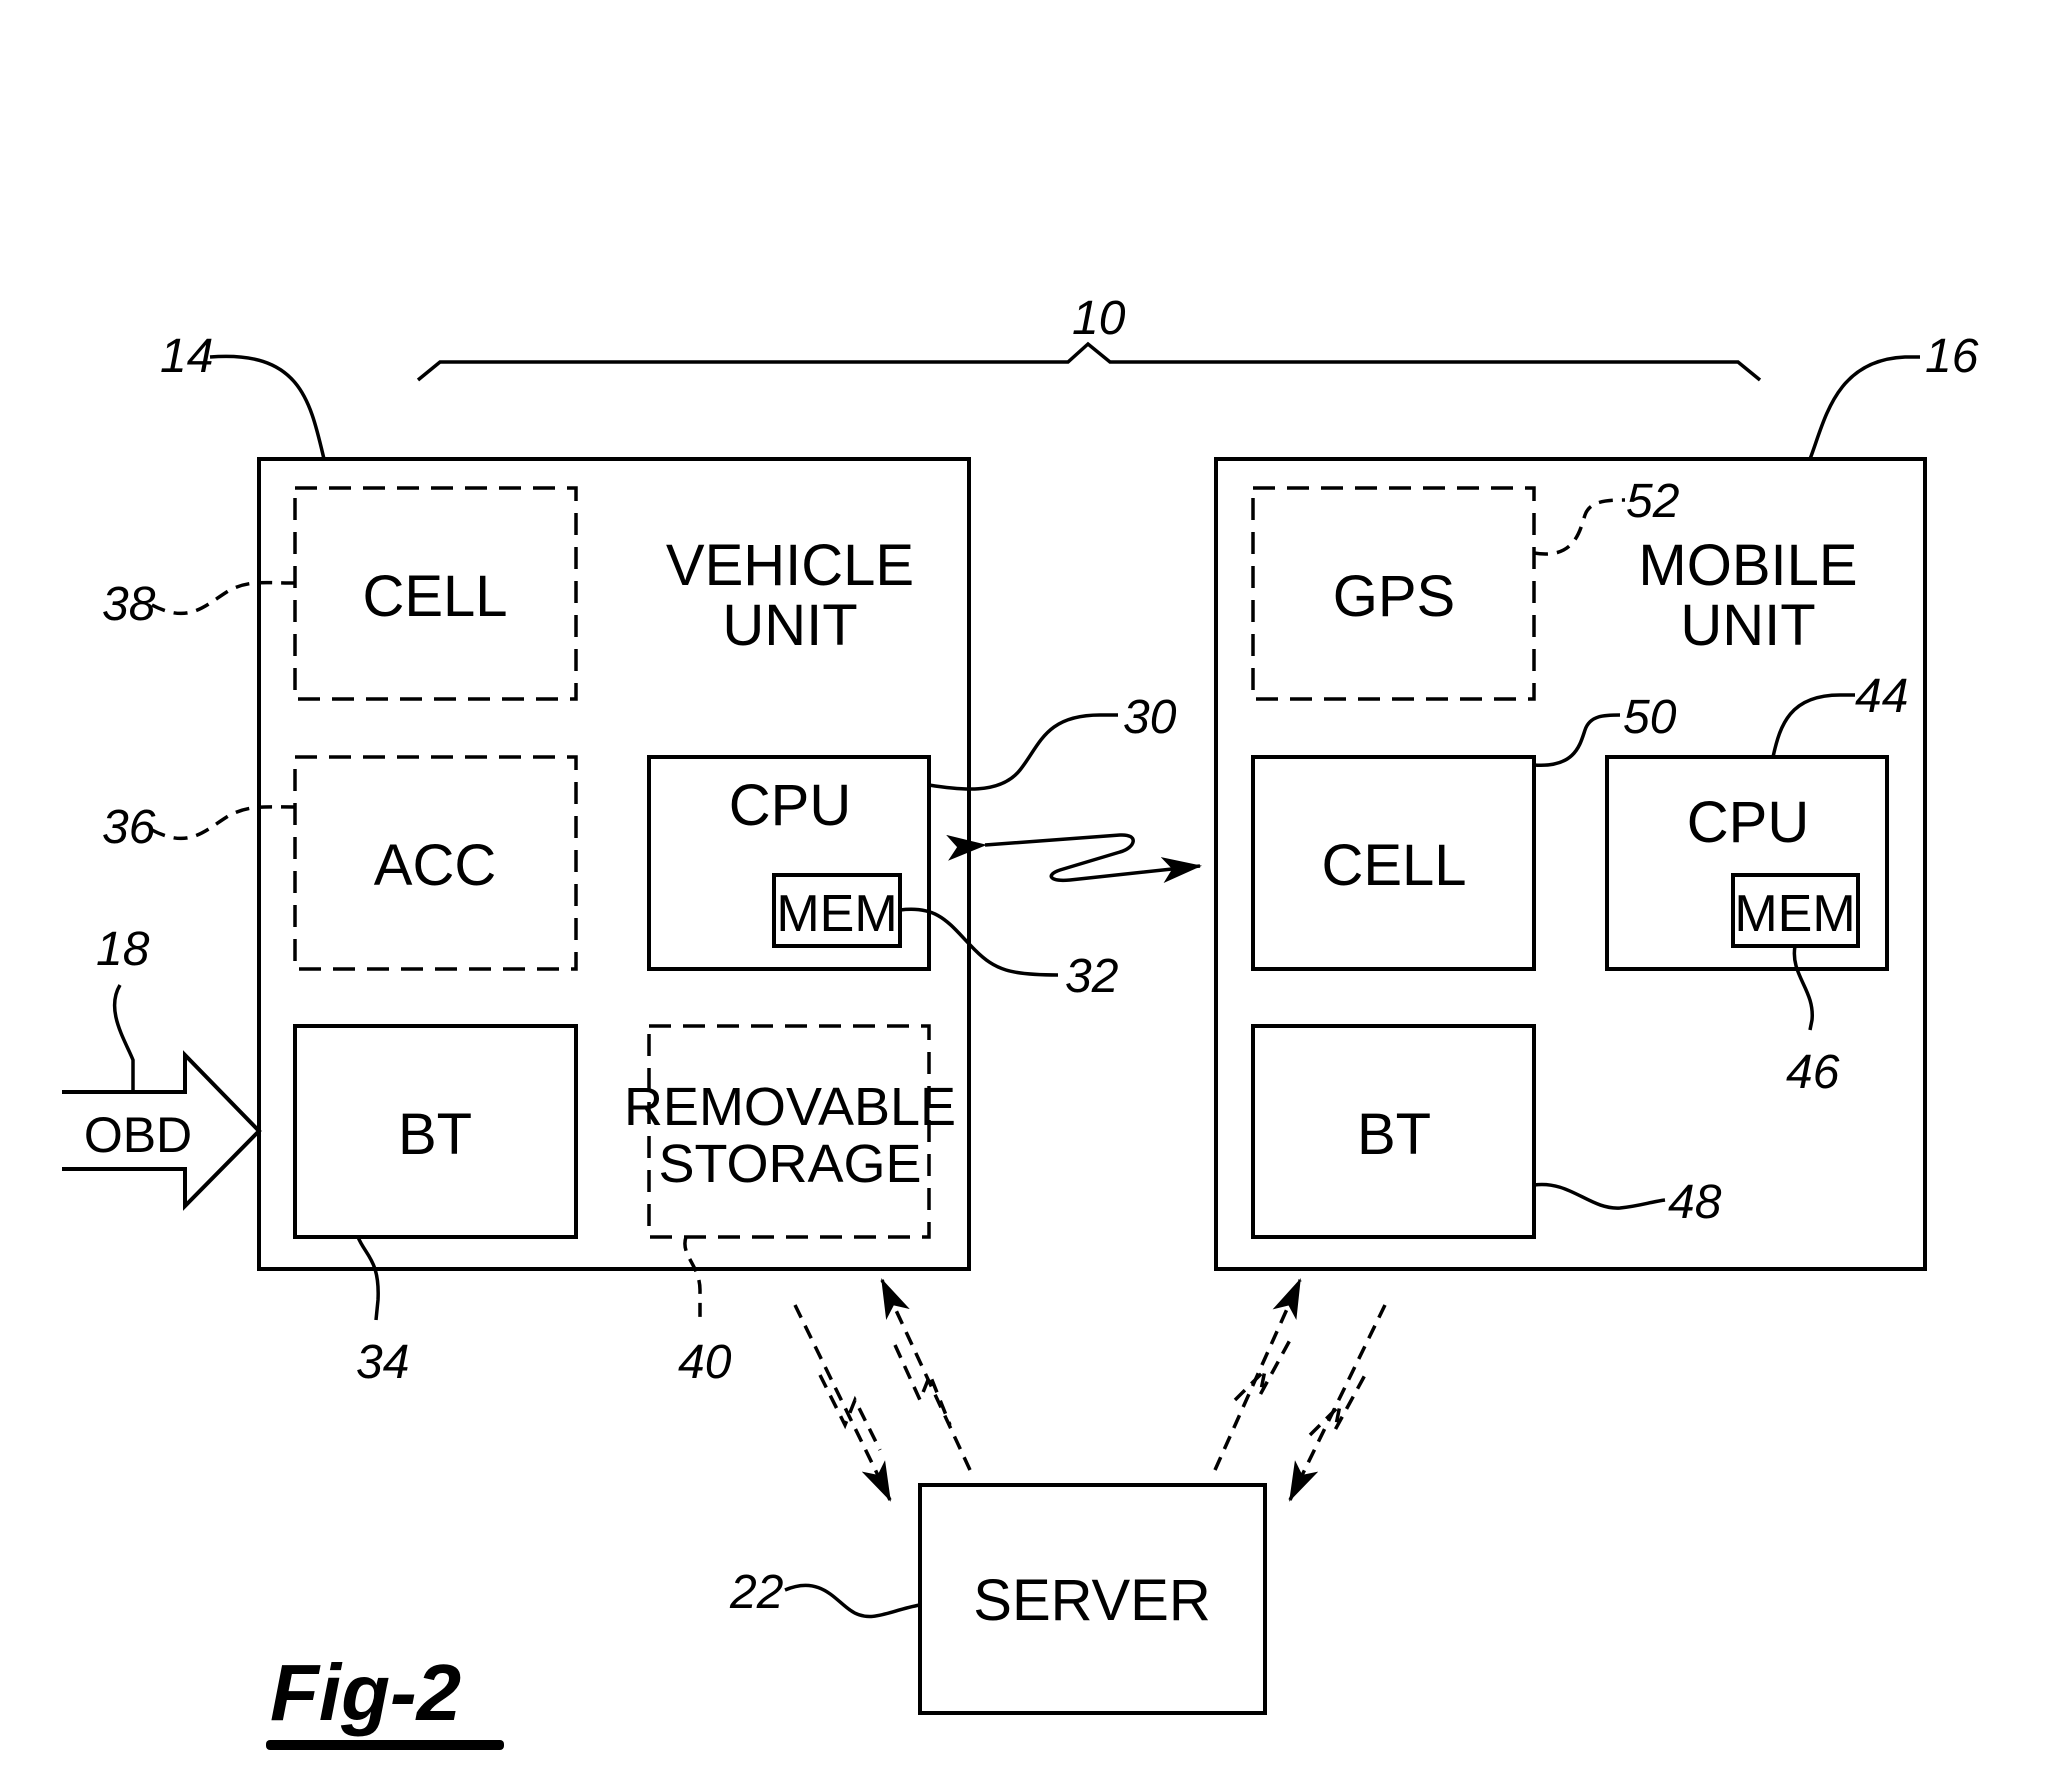 The image size is (2048, 1781). Describe the element at coordinates (850, 1412) in the screenshot. I see `link-vehicle-to-server-zigzag` at that location.